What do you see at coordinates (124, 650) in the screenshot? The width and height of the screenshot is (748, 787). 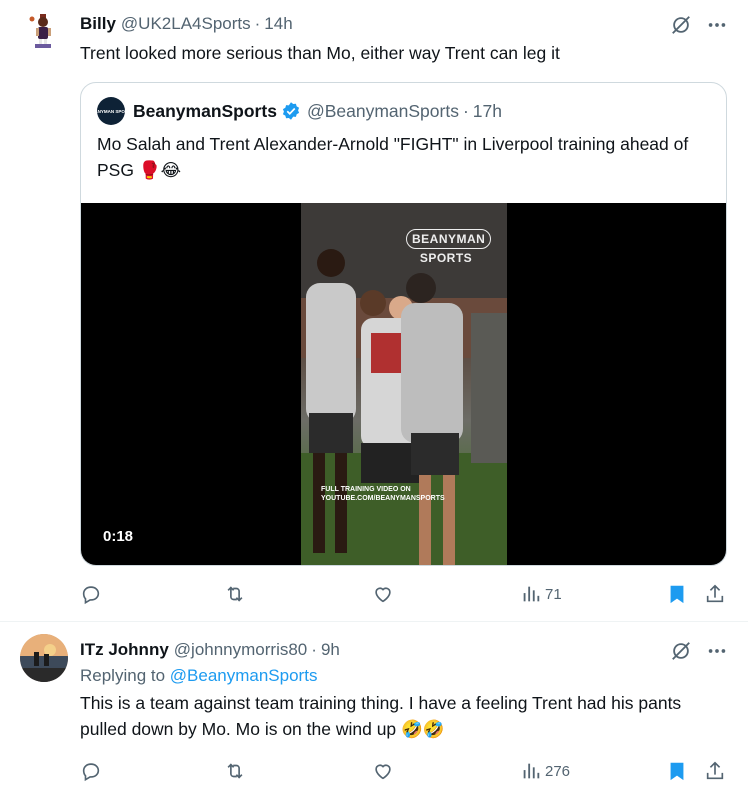 I see `author-name: ITz Johnny` at bounding box center [124, 650].